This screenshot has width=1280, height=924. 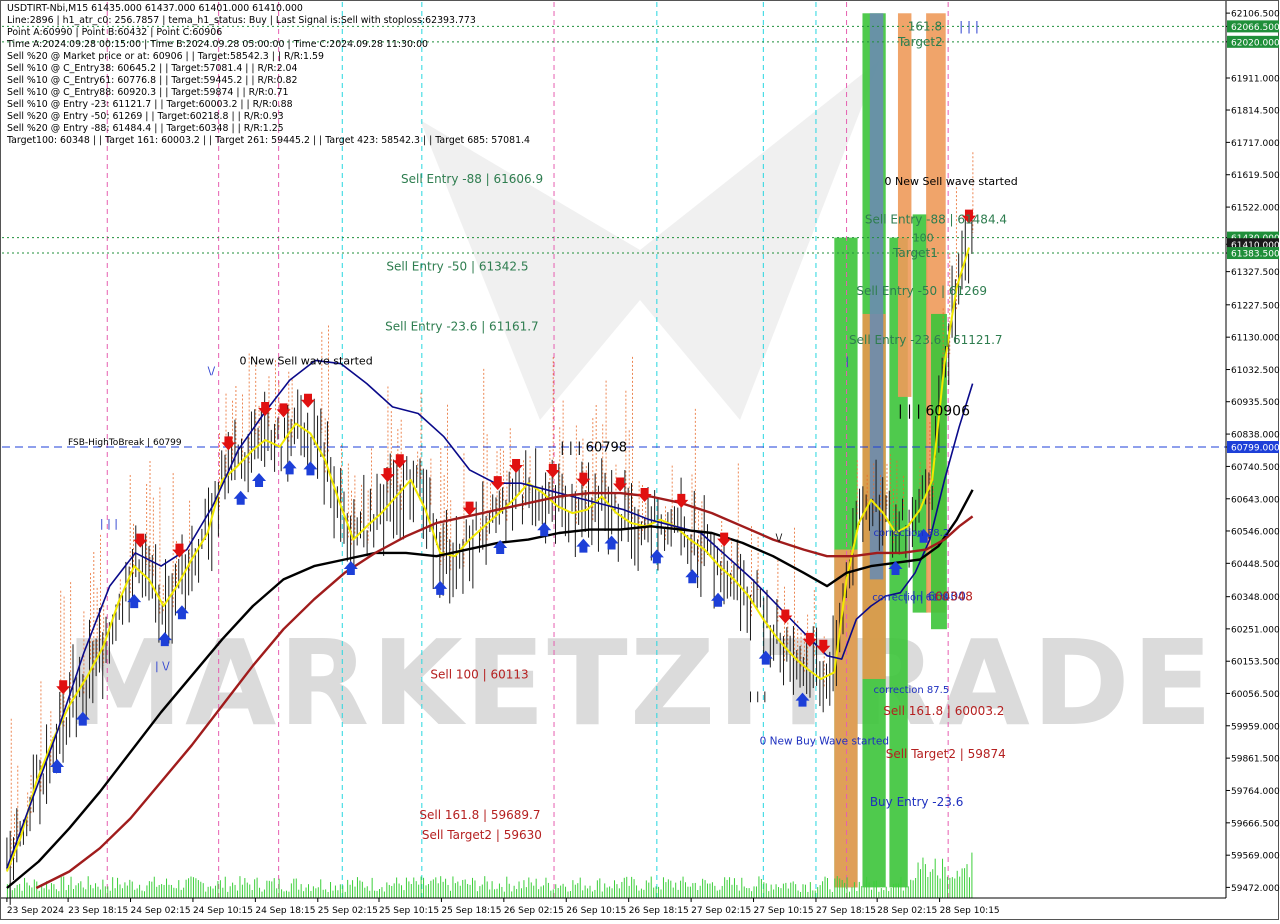 What do you see at coordinates (925, 26) in the screenshot?
I see `annotation-15: 161.8` at bounding box center [925, 26].